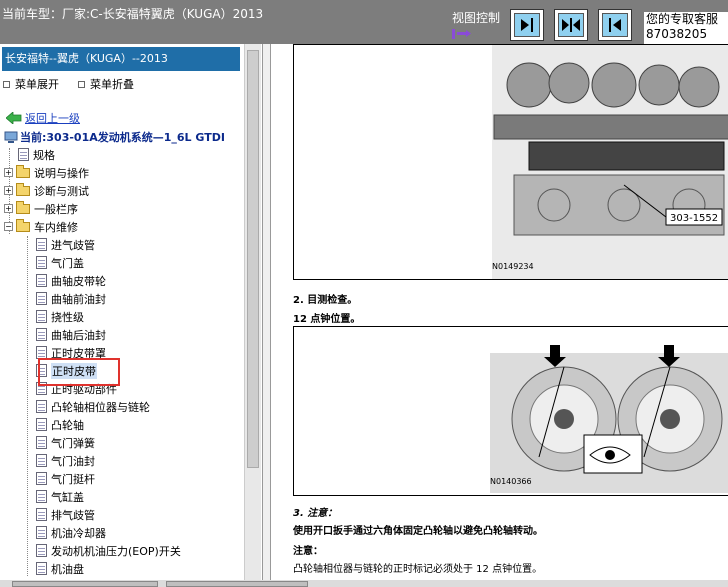  Describe the element at coordinates (61, 191) in the screenshot. I see `tree-item-label: 诊断与测试` at that location.